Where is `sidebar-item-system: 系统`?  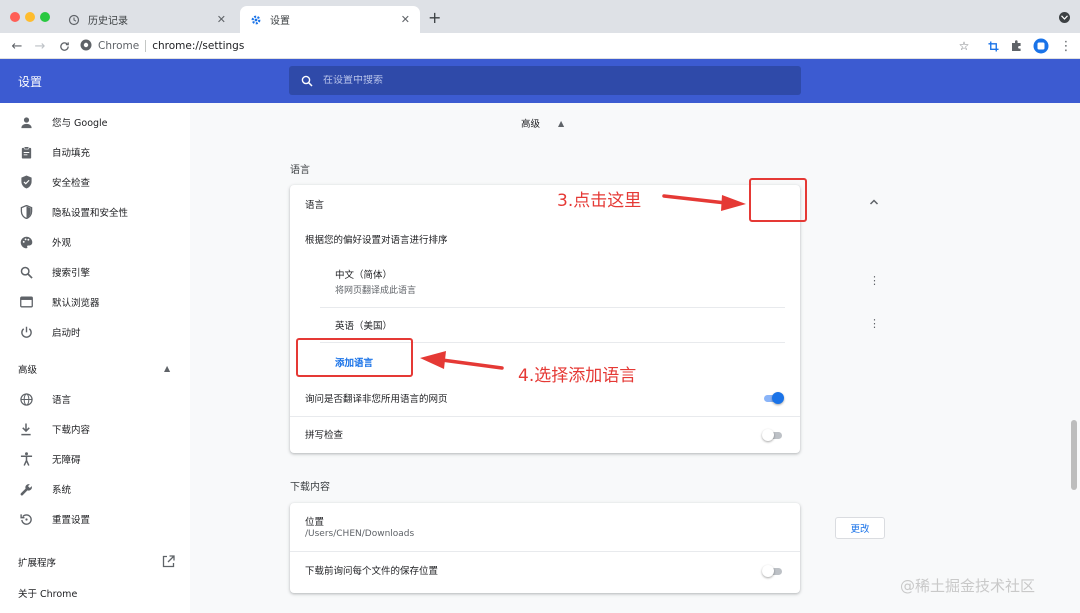 sidebar-item-system: 系统 is located at coordinates (95, 489).